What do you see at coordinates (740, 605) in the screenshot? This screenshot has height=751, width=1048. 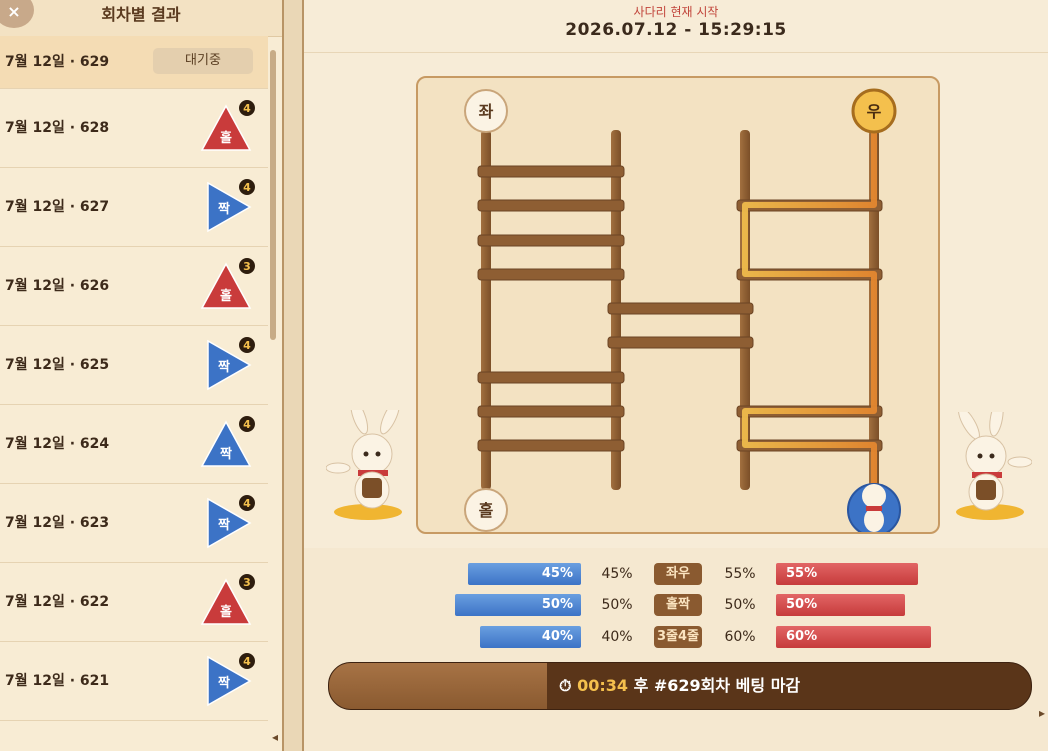 I see `right-percent: 50%` at bounding box center [740, 605].